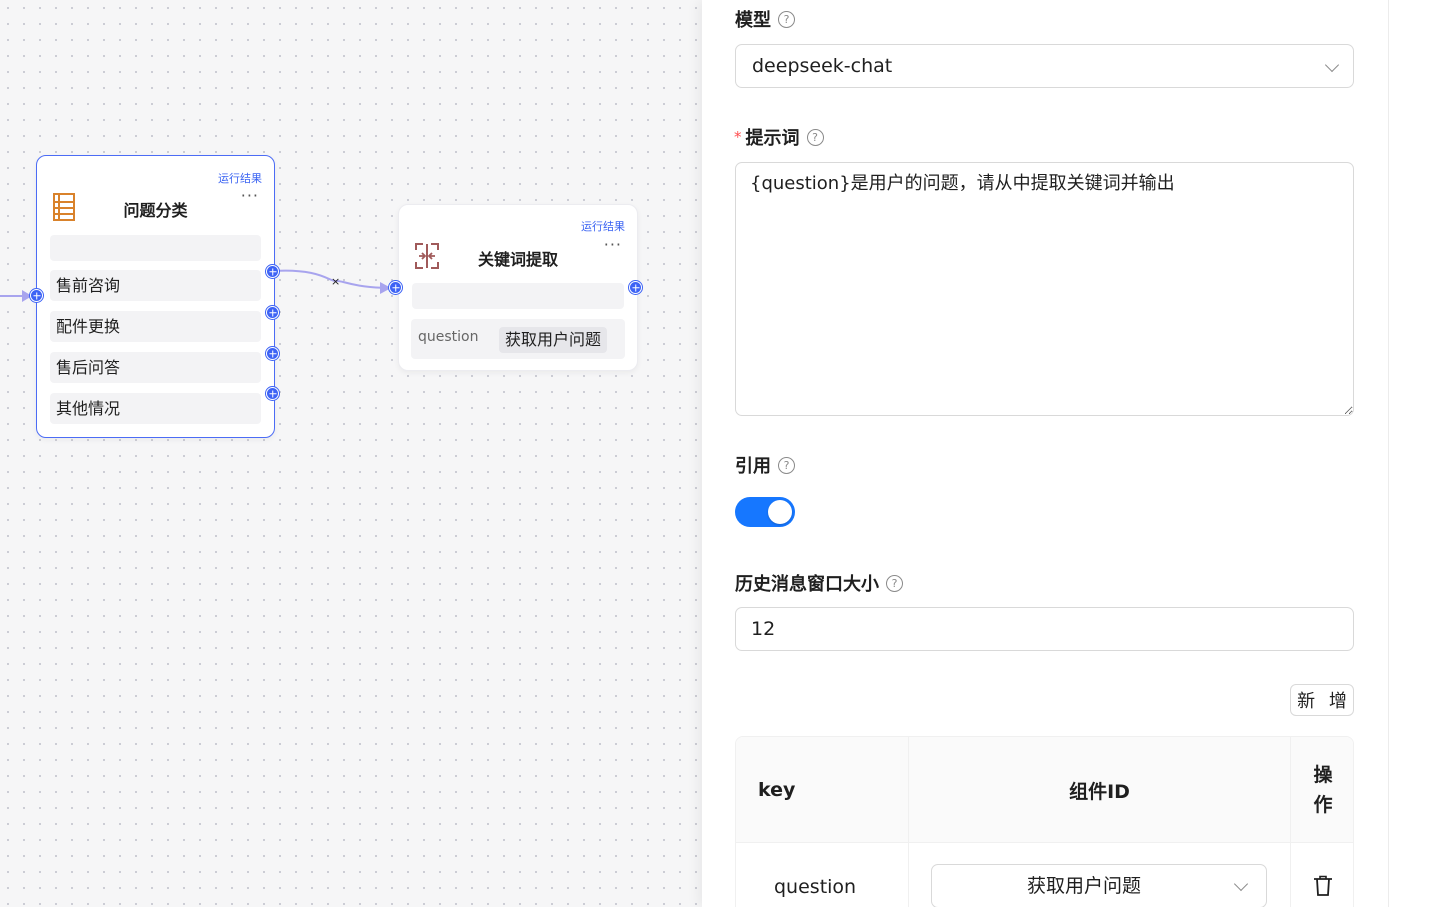 This screenshot has height=907, width=1440. What do you see at coordinates (1322, 700) in the screenshot?
I see `add-variable-button: 新 增` at bounding box center [1322, 700].